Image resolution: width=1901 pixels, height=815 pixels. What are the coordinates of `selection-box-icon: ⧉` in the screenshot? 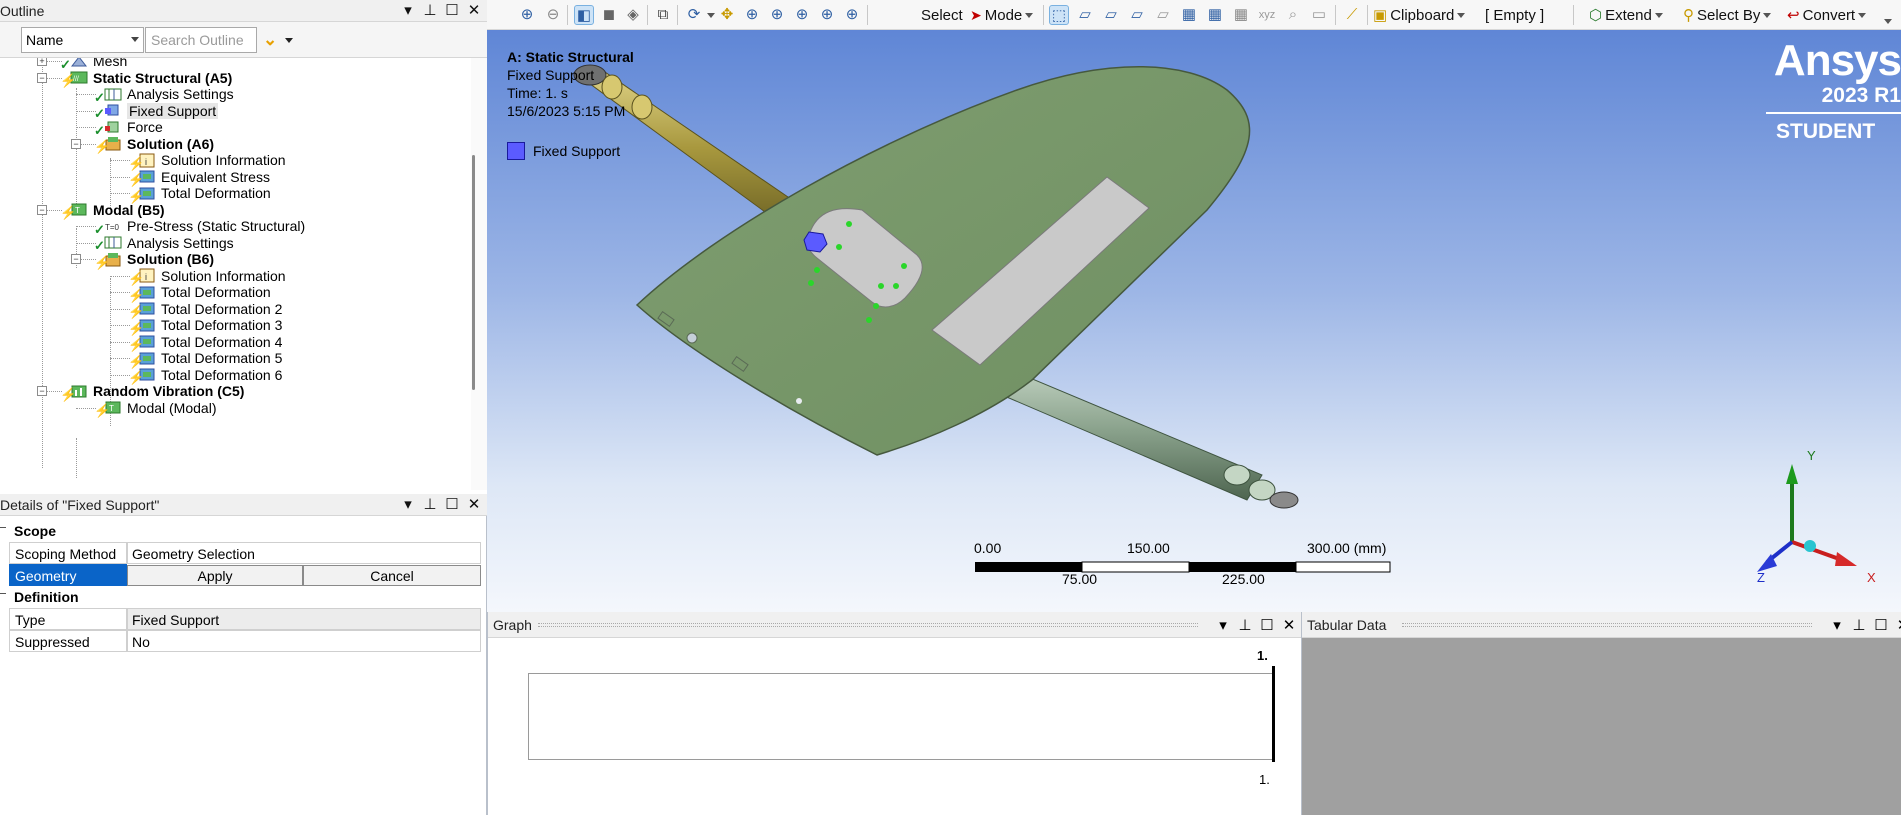 It's located at (663, 15).